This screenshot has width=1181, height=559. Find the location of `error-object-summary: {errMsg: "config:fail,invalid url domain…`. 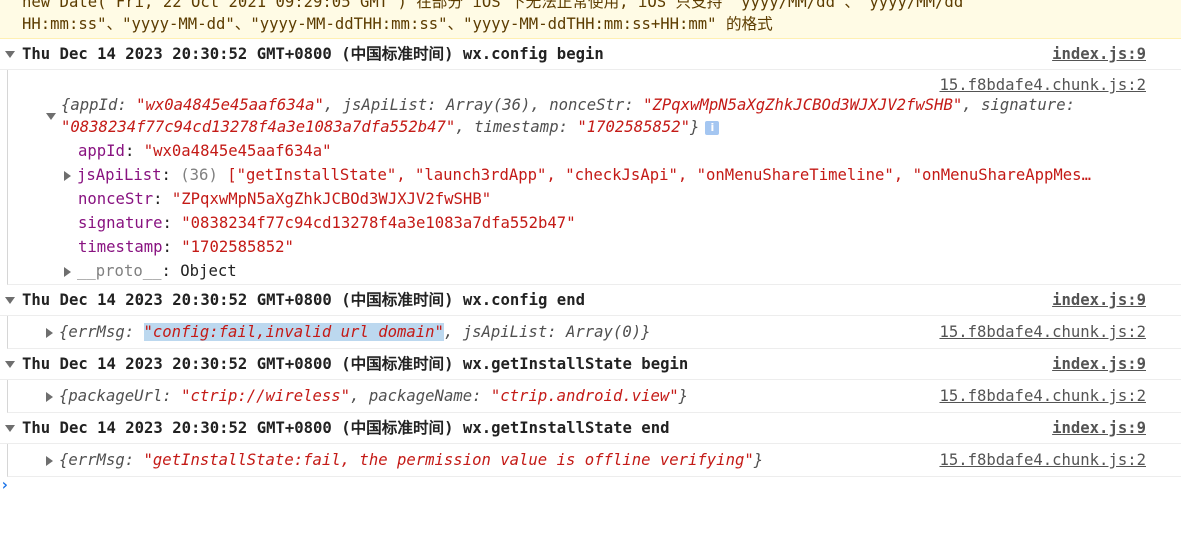

error-object-summary: {errMsg: "config:fail,invalid url domain… is located at coordinates (348, 332).